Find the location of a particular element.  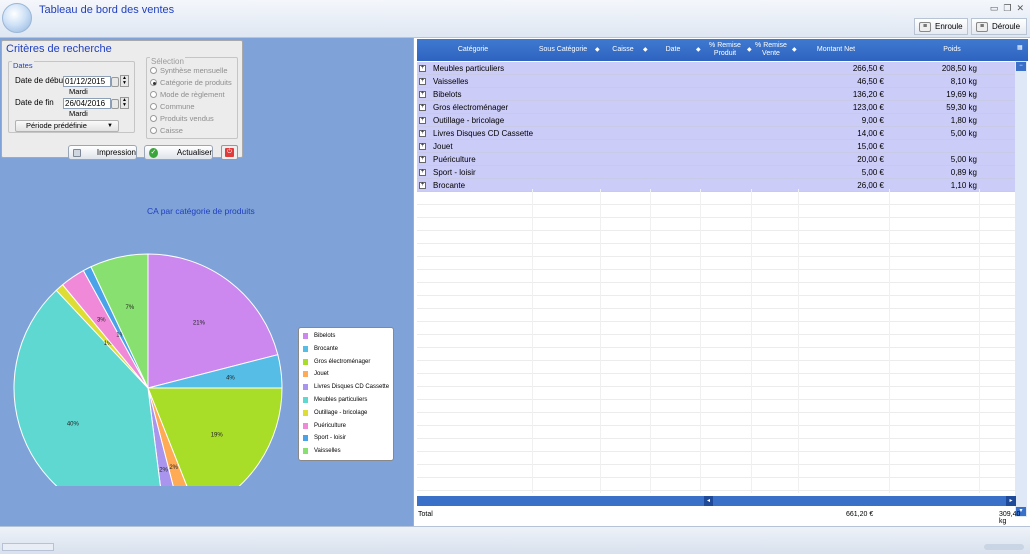

close-criteria-button: ⏻ is located at coordinates (229, 152).